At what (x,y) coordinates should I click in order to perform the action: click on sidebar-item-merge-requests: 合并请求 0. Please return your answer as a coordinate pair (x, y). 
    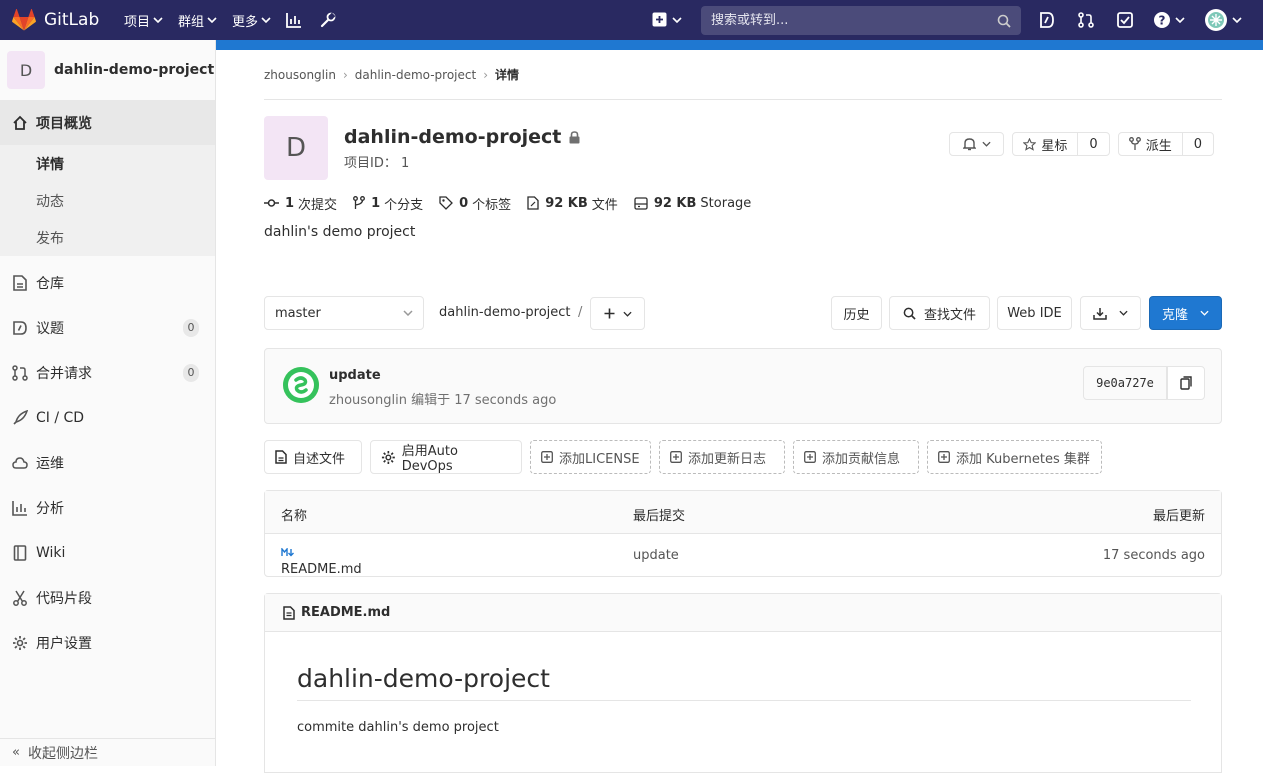
    Looking at the image, I should click on (107, 372).